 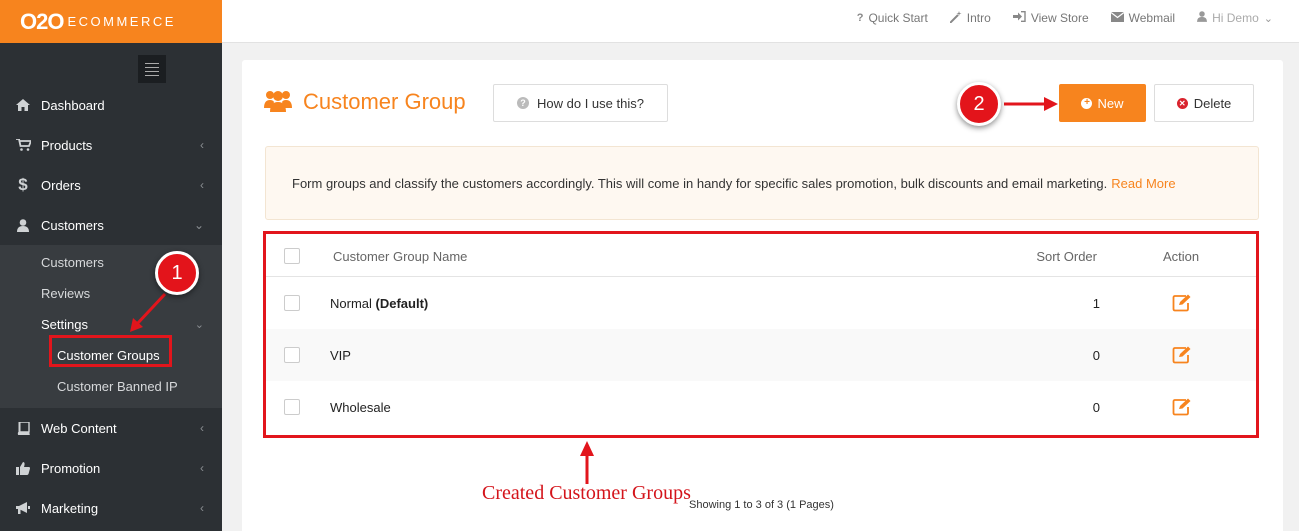 I want to click on sidebar-subitem-label: Reviews, so click(x=66, y=293).